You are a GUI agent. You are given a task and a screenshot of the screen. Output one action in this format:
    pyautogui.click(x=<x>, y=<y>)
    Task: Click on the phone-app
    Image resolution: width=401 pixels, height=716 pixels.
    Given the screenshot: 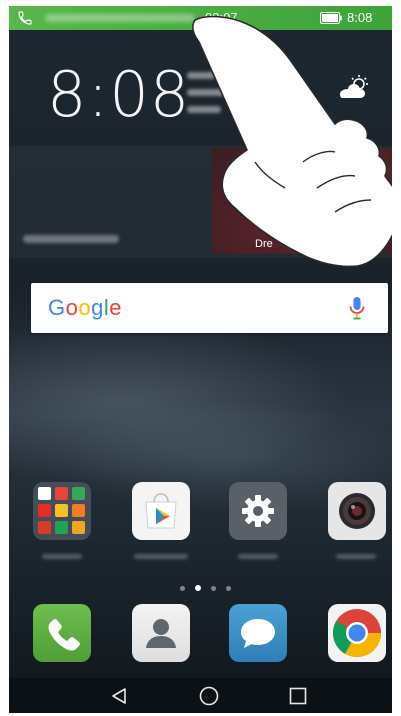 What is the action you would take?
    pyautogui.click(x=62, y=633)
    